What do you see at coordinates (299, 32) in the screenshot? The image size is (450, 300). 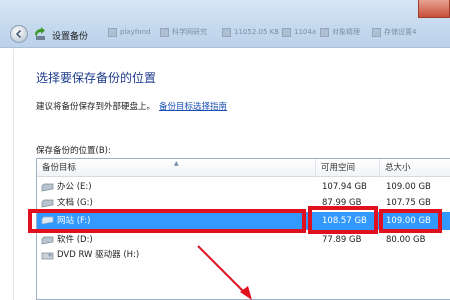 I see `taskbar-item: 1104a` at bounding box center [299, 32].